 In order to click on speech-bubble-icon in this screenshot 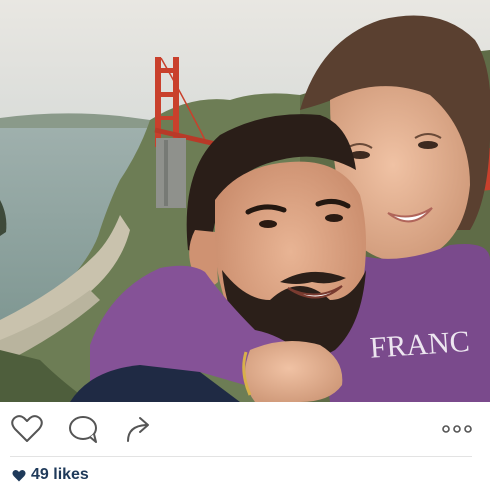, I will do `click(83, 429)`.